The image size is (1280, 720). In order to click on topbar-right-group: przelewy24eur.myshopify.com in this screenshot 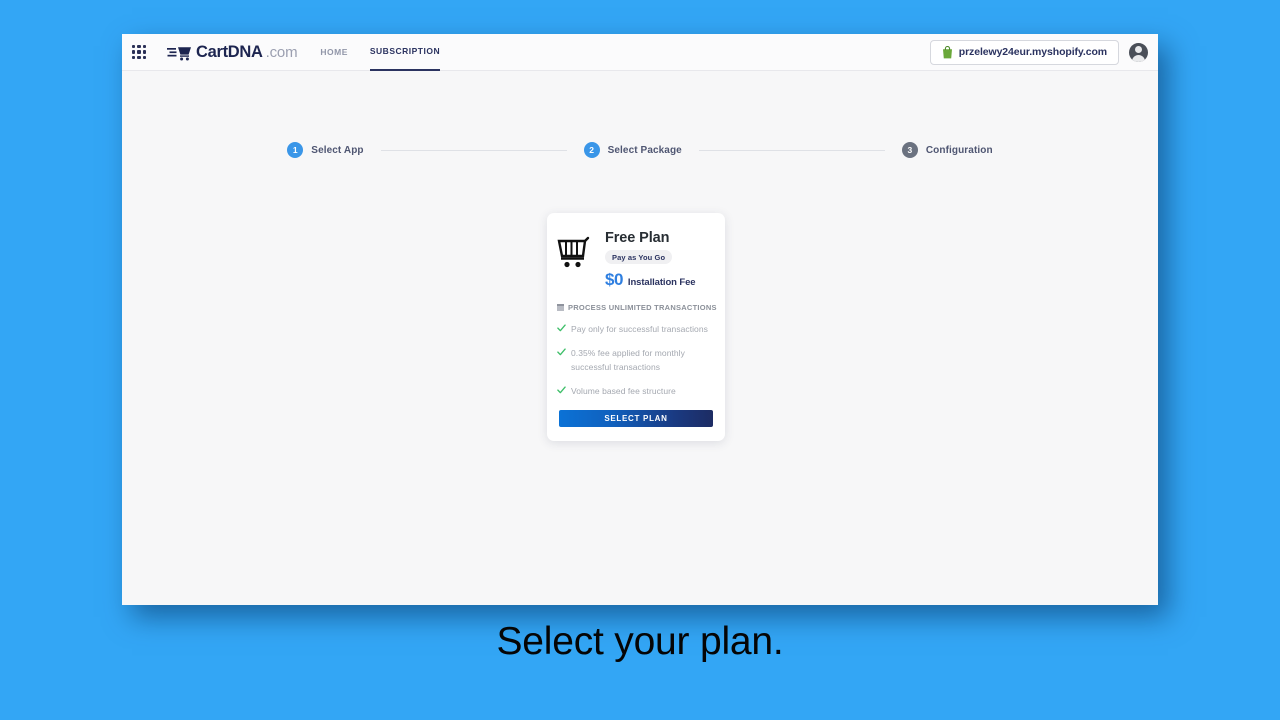, I will do `click(1038, 52)`.